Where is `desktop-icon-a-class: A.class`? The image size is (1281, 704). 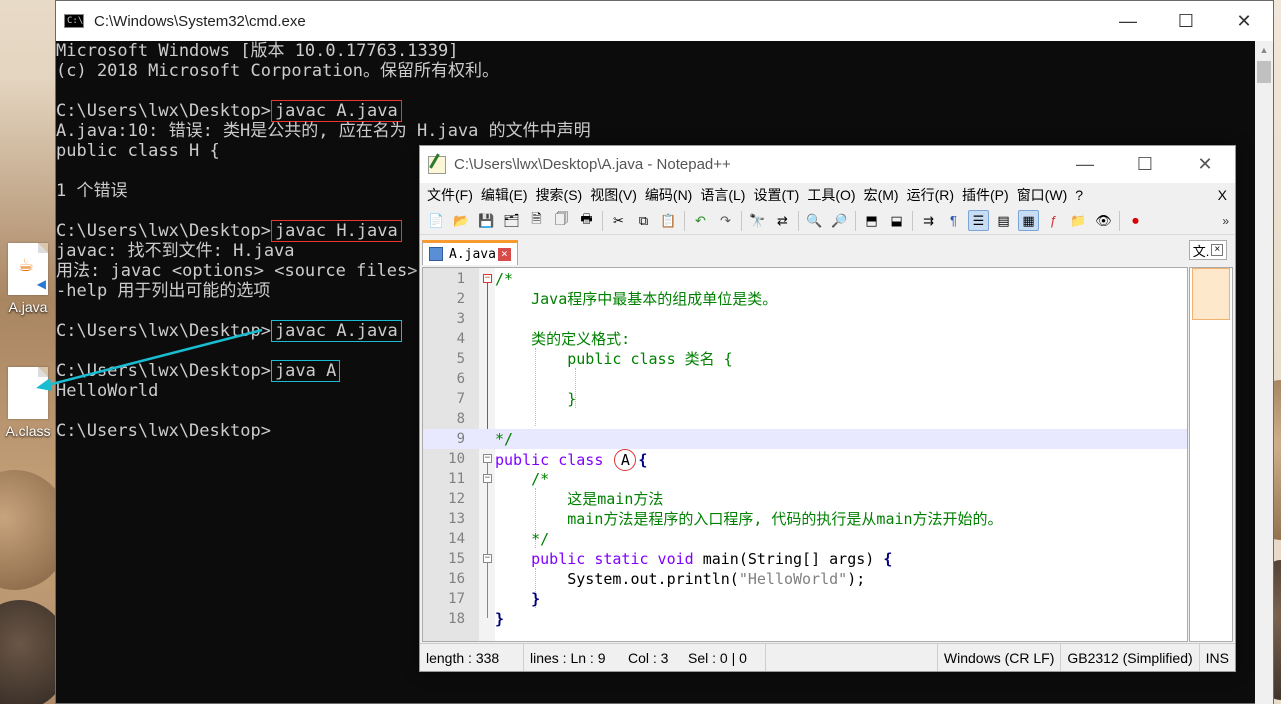 desktop-icon-a-class: A.class is located at coordinates (29, 403).